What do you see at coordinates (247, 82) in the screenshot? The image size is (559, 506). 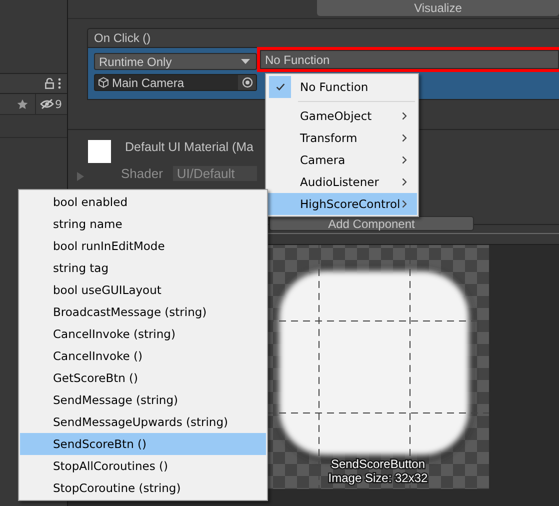 I see `object-picker-icon` at bounding box center [247, 82].